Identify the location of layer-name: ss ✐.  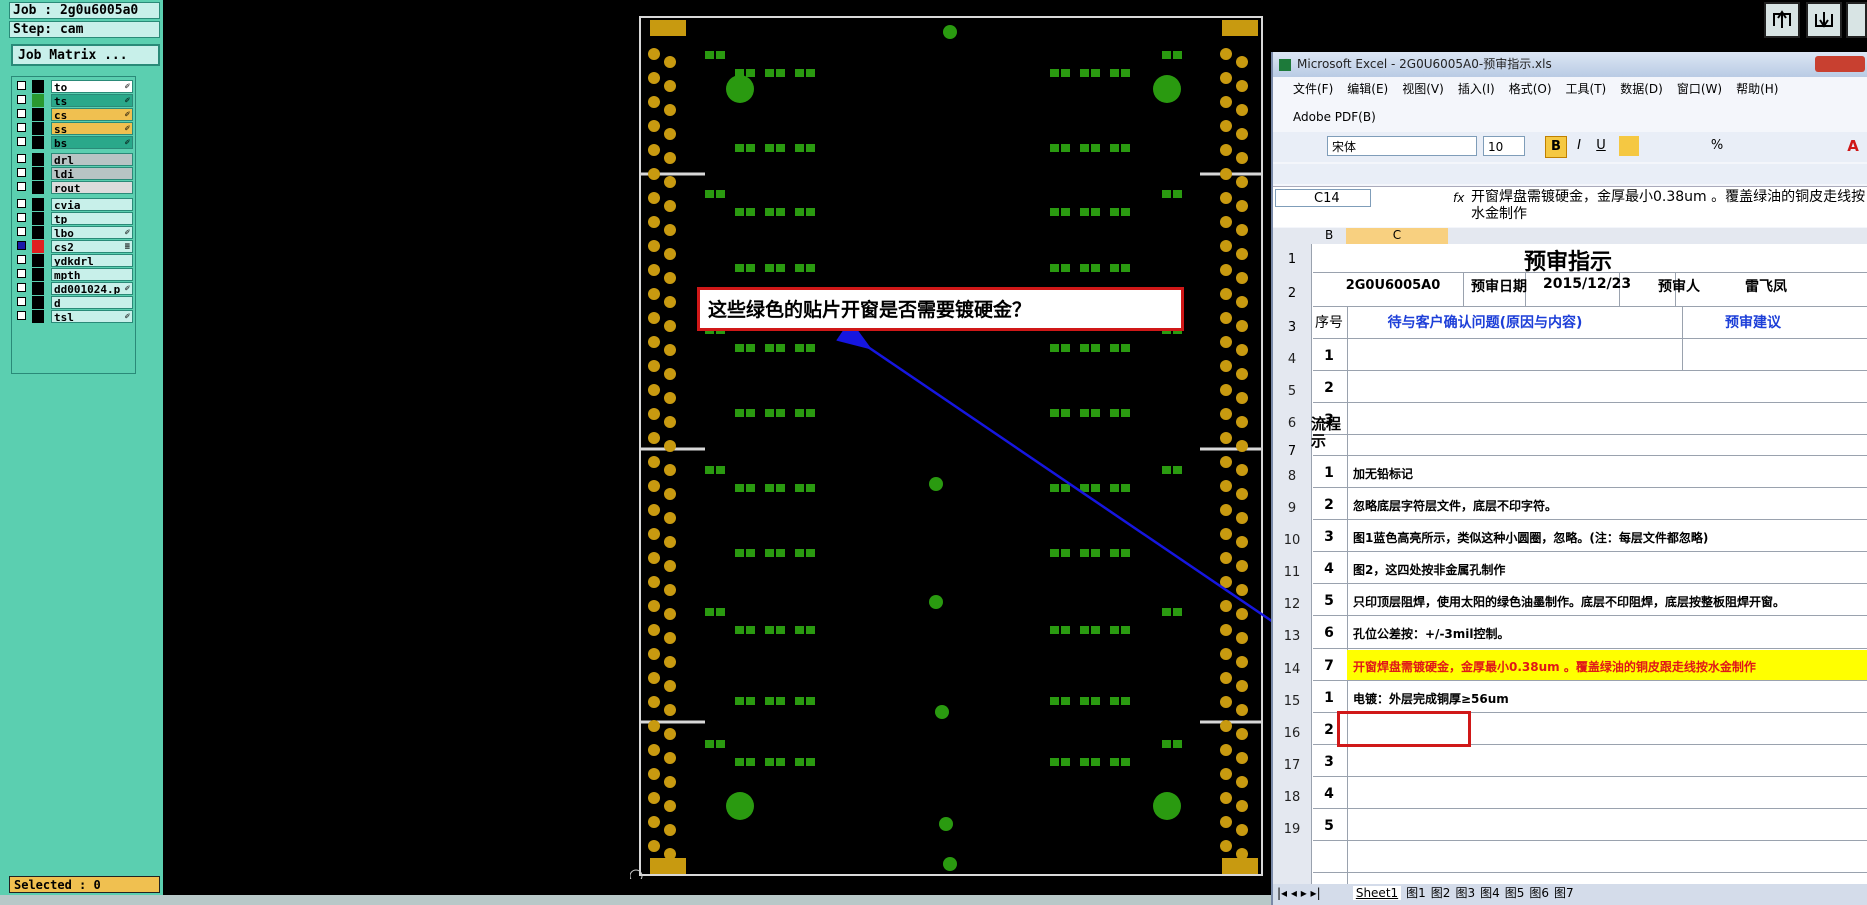
(92, 128).